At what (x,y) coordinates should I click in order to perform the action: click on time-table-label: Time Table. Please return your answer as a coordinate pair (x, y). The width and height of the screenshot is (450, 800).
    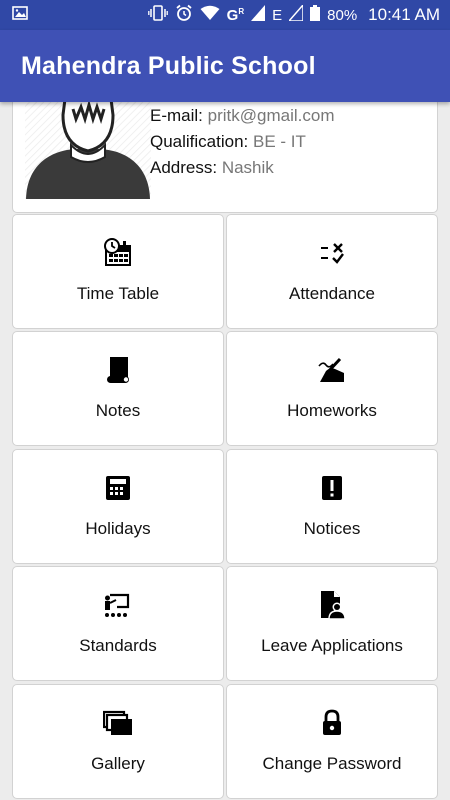
    Looking at the image, I should click on (118, 293).